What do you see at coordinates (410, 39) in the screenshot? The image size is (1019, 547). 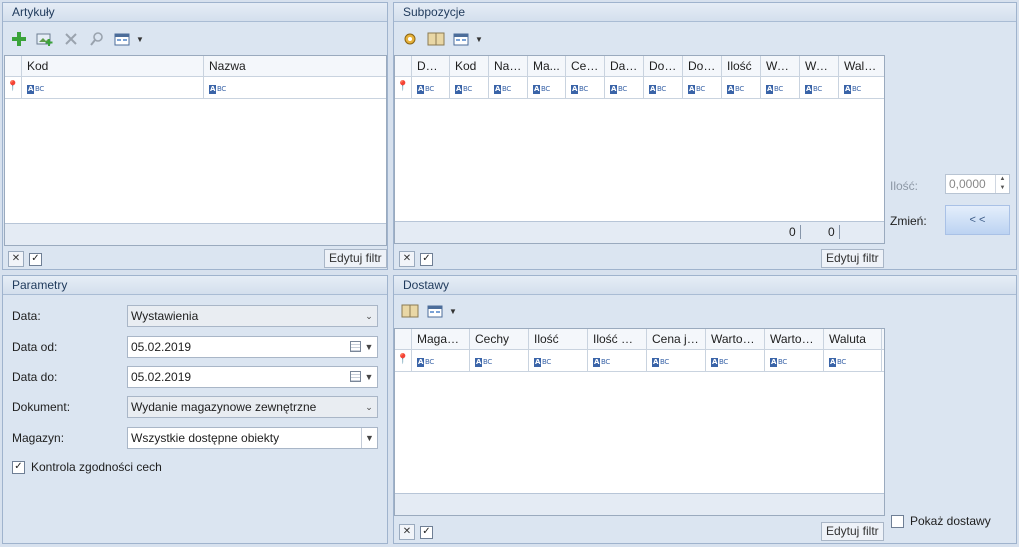 I see `gear-icon` at bounding box center [410, 39].